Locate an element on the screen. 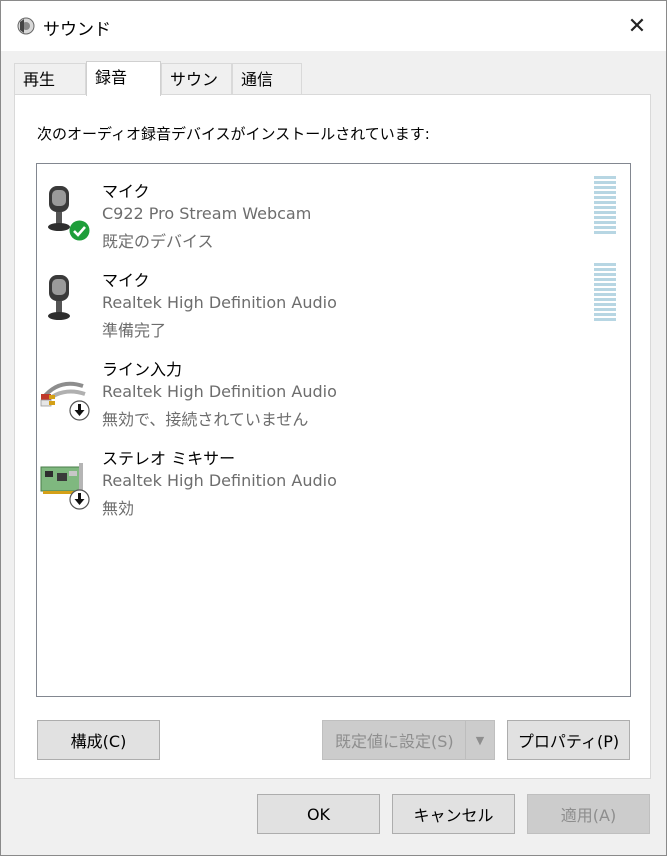 The image size is (667, 856). device-status: 既定のデバイス is located at coordinates (158, 241).